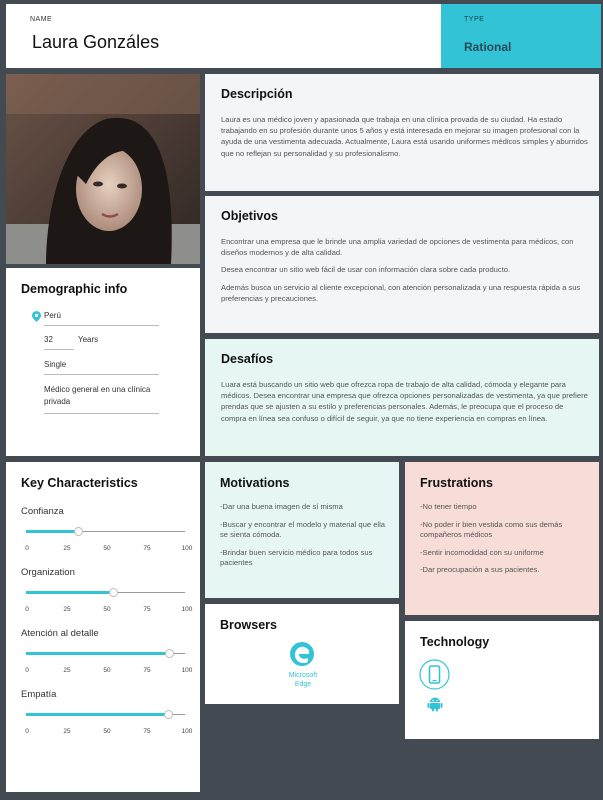 This screenshot has height=800, width=603. I want to click on description-title: Descripción, so click(257, 94).